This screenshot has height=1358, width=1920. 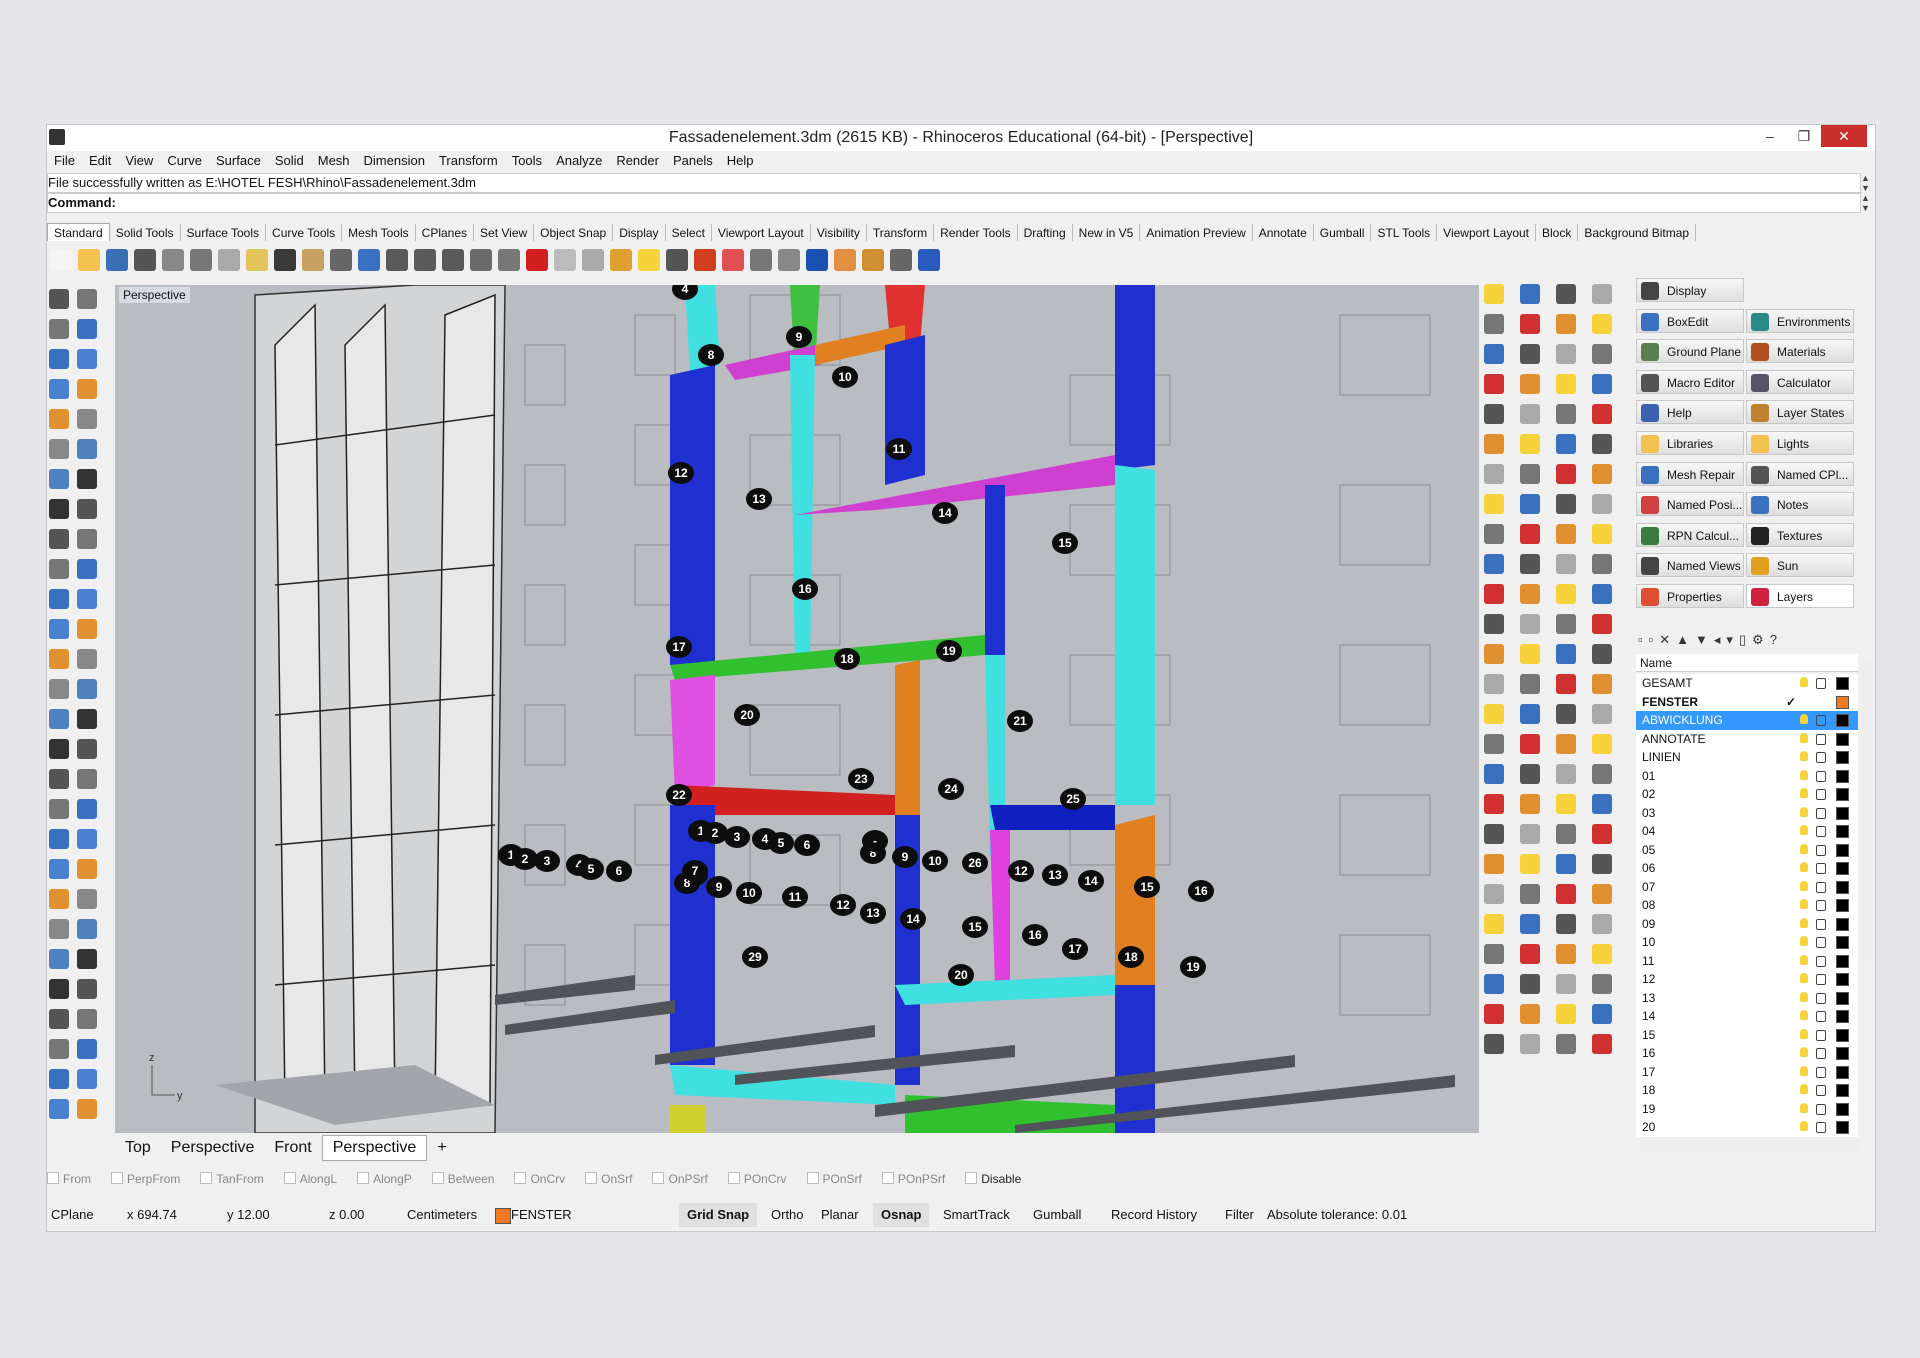 I want to click on osnap-ponpsrf: POnPSrf, so click(x=918, y=1179).